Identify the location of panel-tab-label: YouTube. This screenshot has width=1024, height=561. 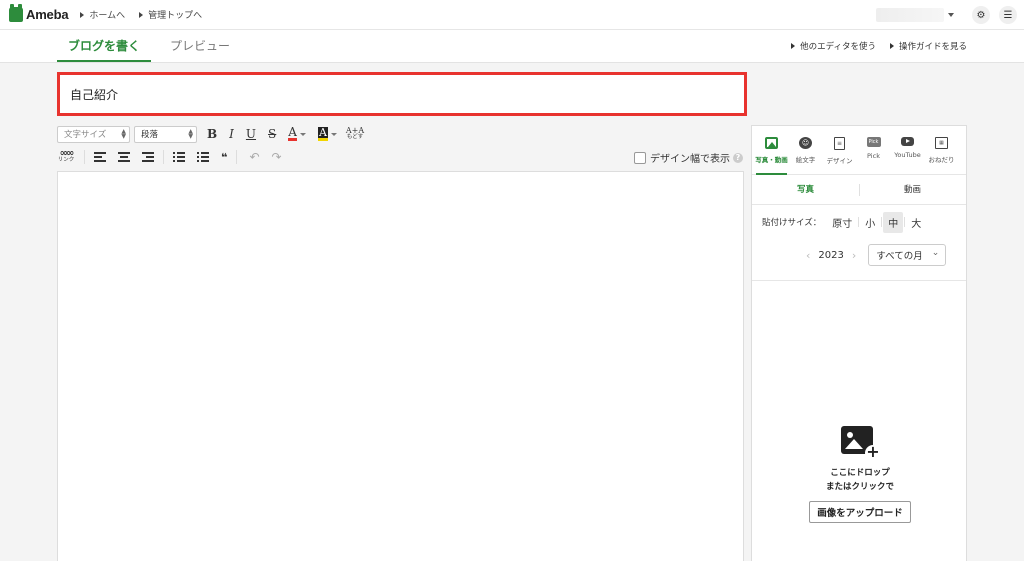
(907, 155).